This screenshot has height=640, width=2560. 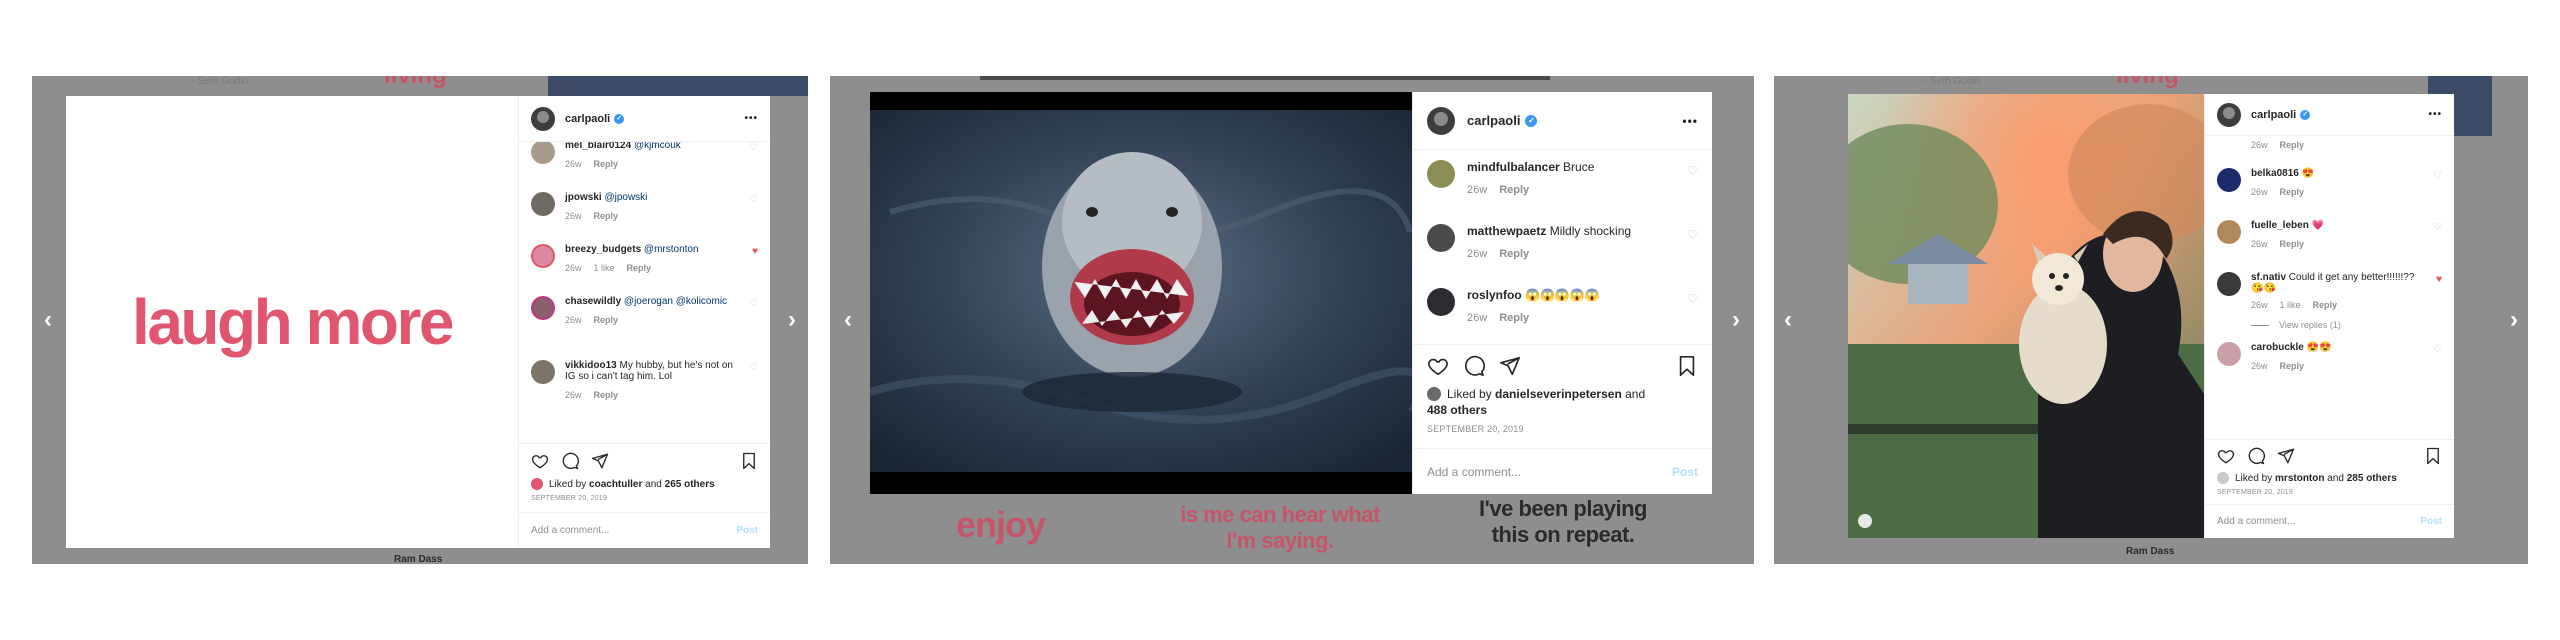 I want to click on commenter-username: fuelle_leben, so click(x=2280, y=225).